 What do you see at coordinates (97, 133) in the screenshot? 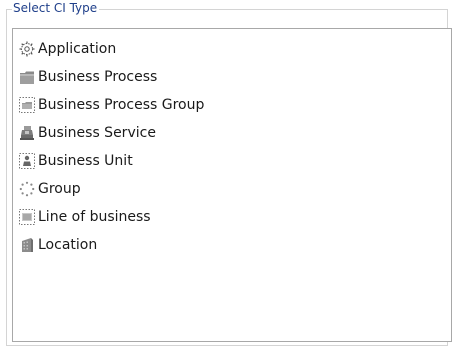
I see `ci-type-label: Business Service` at bounding box center [97, 133].